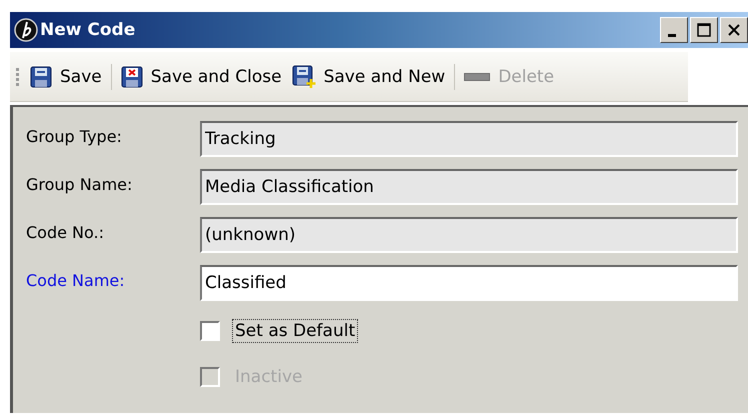  I want to click on minimize-icon, so click(672, 35).